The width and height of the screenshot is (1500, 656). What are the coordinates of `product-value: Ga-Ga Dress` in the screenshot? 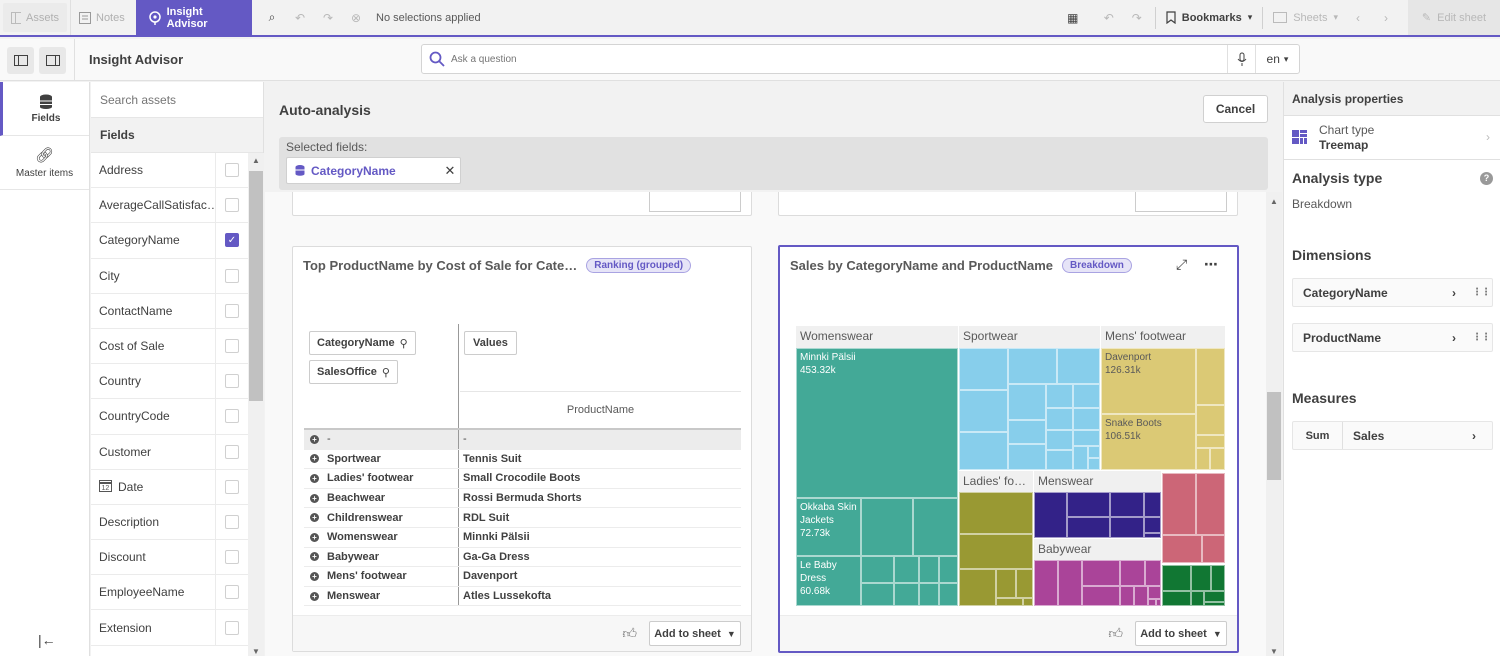 It's located at (494, 557).